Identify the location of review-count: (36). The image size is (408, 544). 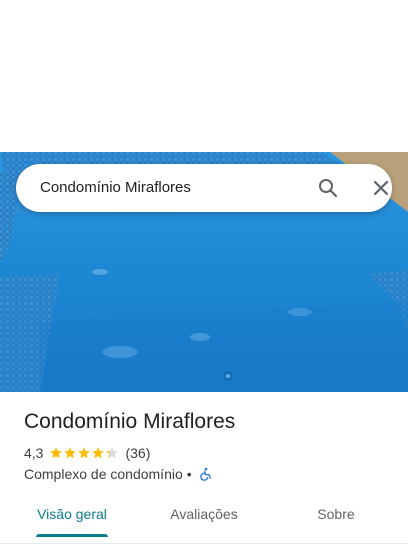
(137, 453).